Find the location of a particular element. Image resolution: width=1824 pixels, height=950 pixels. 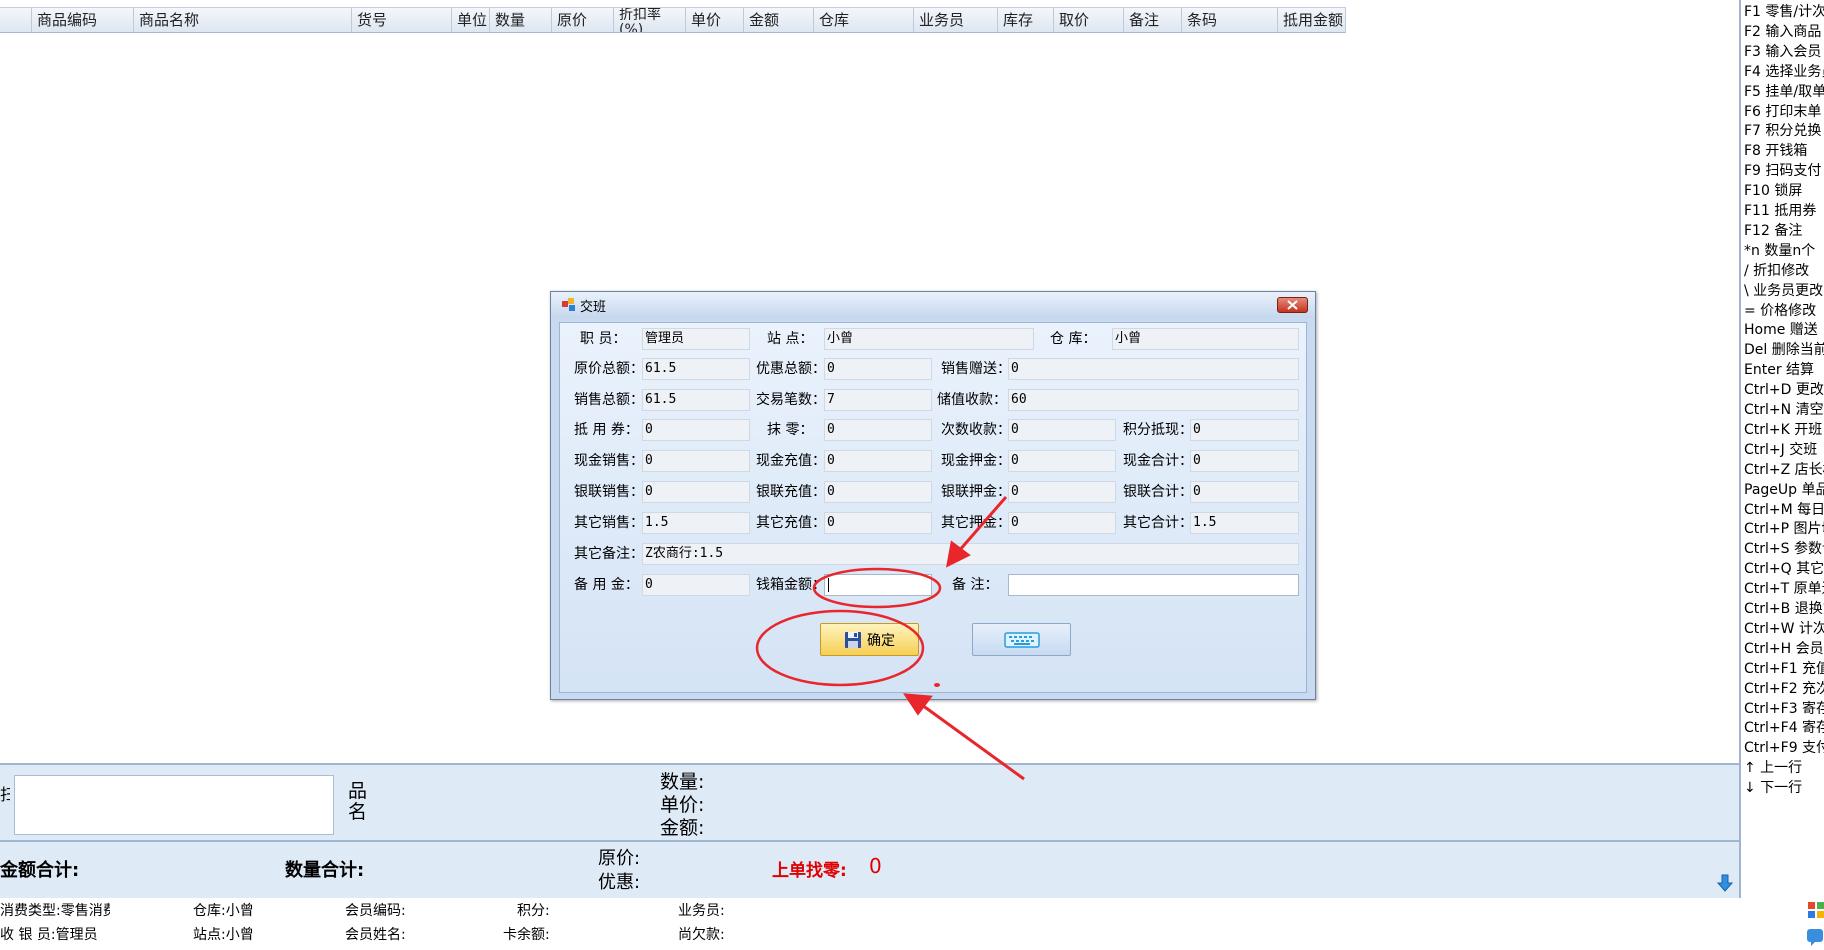

label-other-recharge: 其它充值： is located at coordinates (791, 523).